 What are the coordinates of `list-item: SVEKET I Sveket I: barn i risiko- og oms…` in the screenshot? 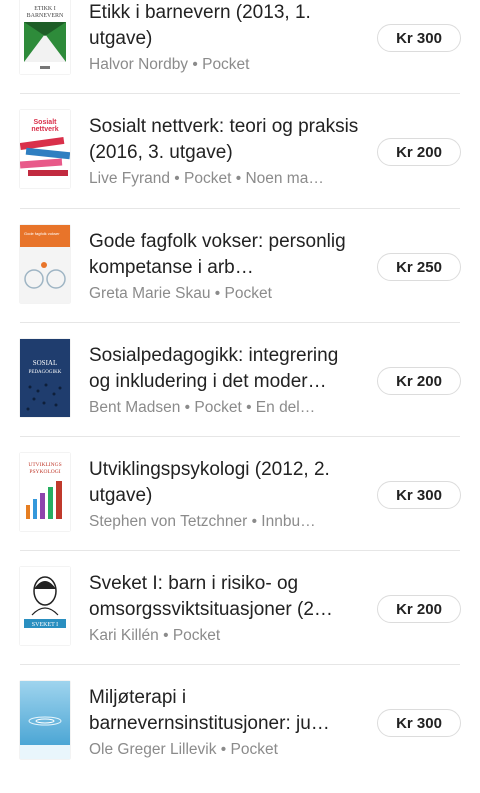 It's located at (240, 622).